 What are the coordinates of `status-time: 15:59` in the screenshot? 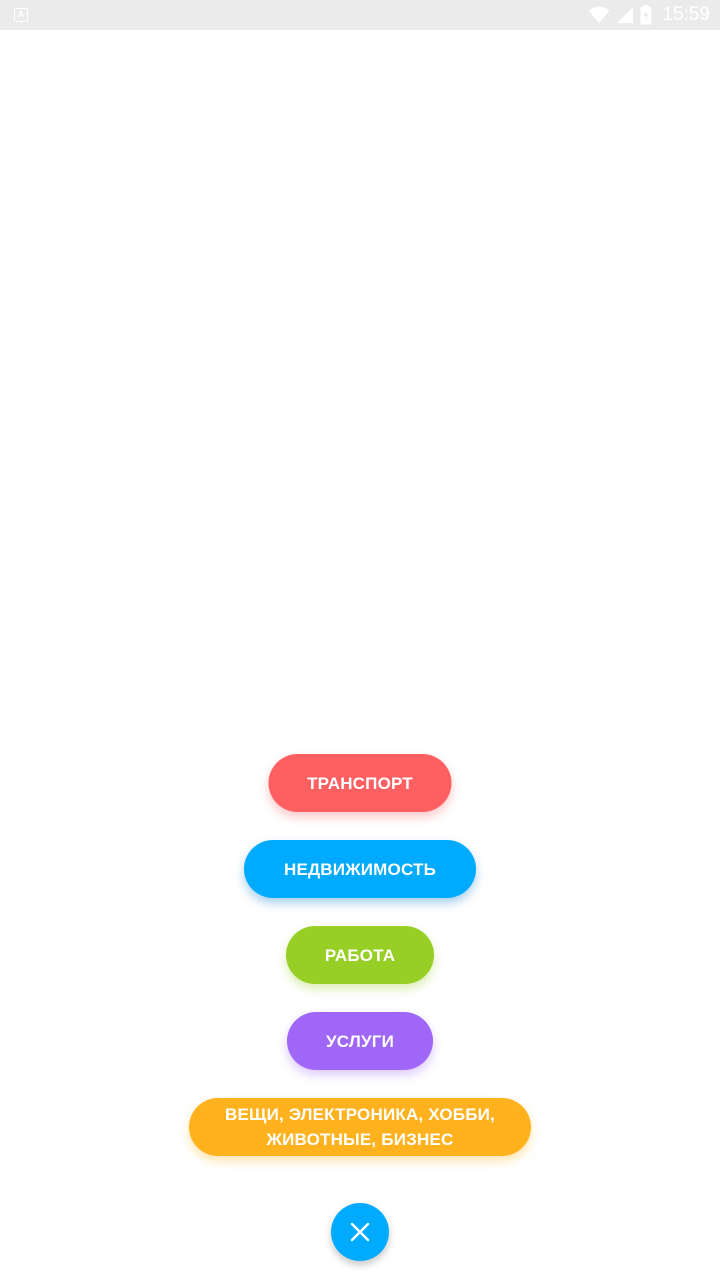 It's located at (686, 14).